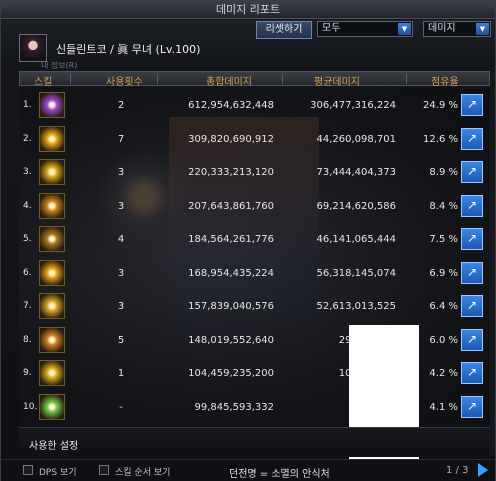 This screenshot has height=481, width=496. Describe the element at coordinates (30, 406) in the screenshot. I see `row-rank: 10.` at that location.